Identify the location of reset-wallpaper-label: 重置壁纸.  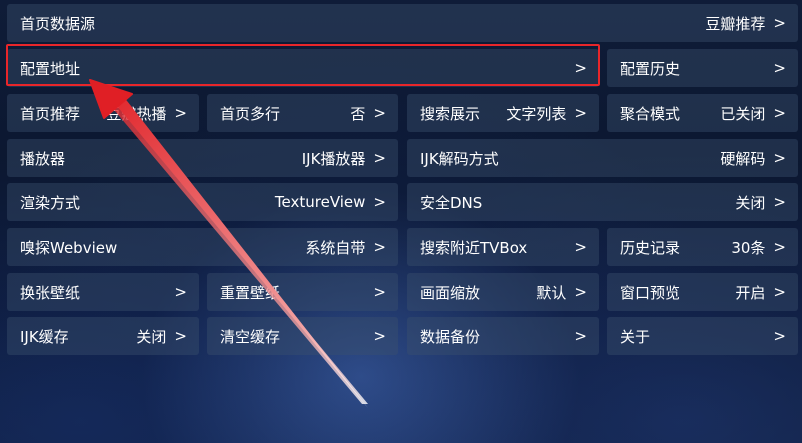
(250, 292).